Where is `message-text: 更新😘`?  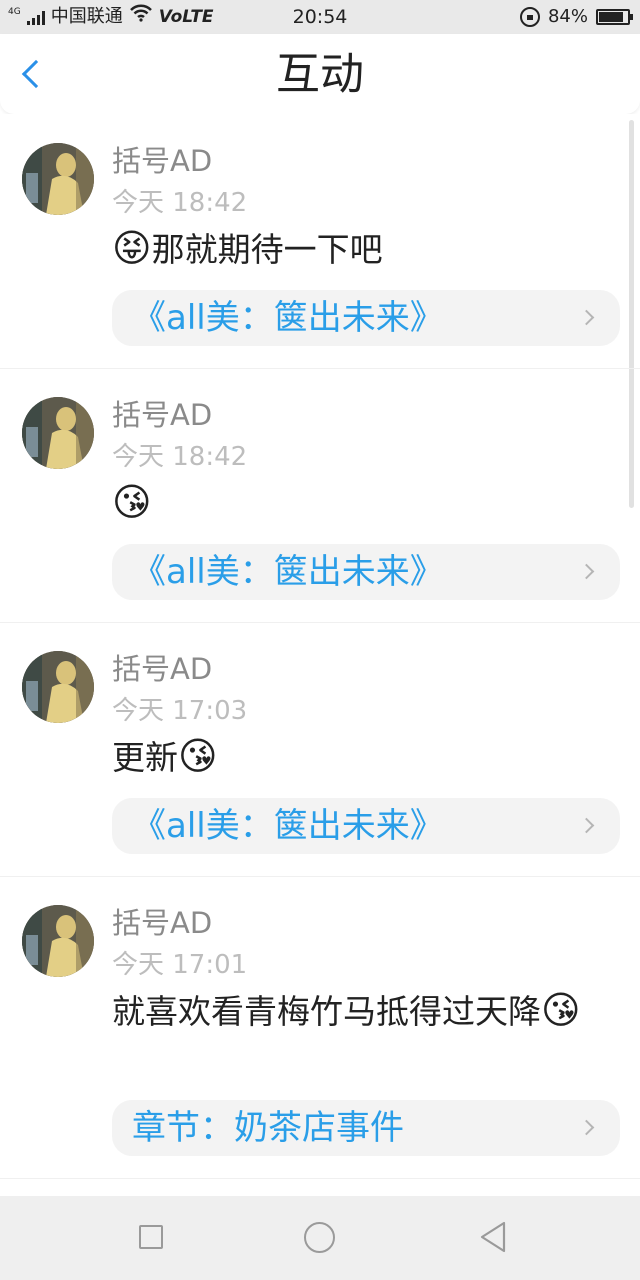 message-text: 更新😘 is located at coordinates (362, 757).